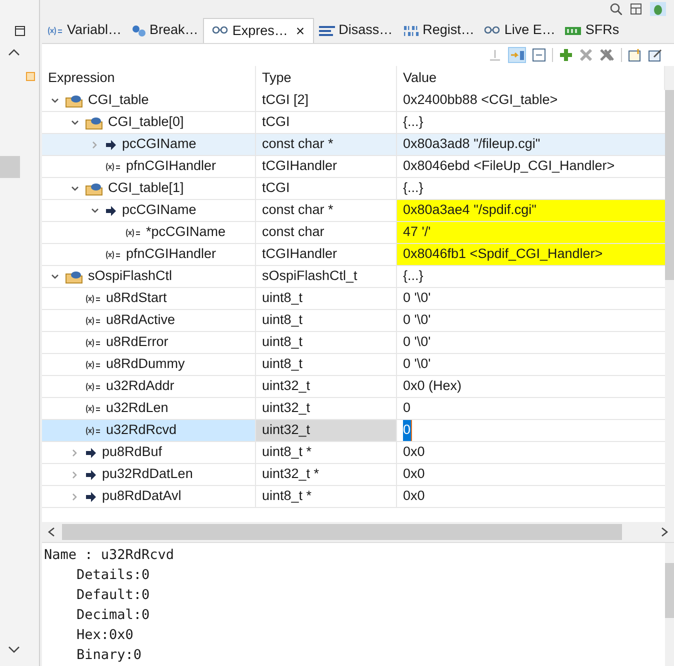  I want to click on expression-name: pu8RdDatAvl, so click(142, 496).